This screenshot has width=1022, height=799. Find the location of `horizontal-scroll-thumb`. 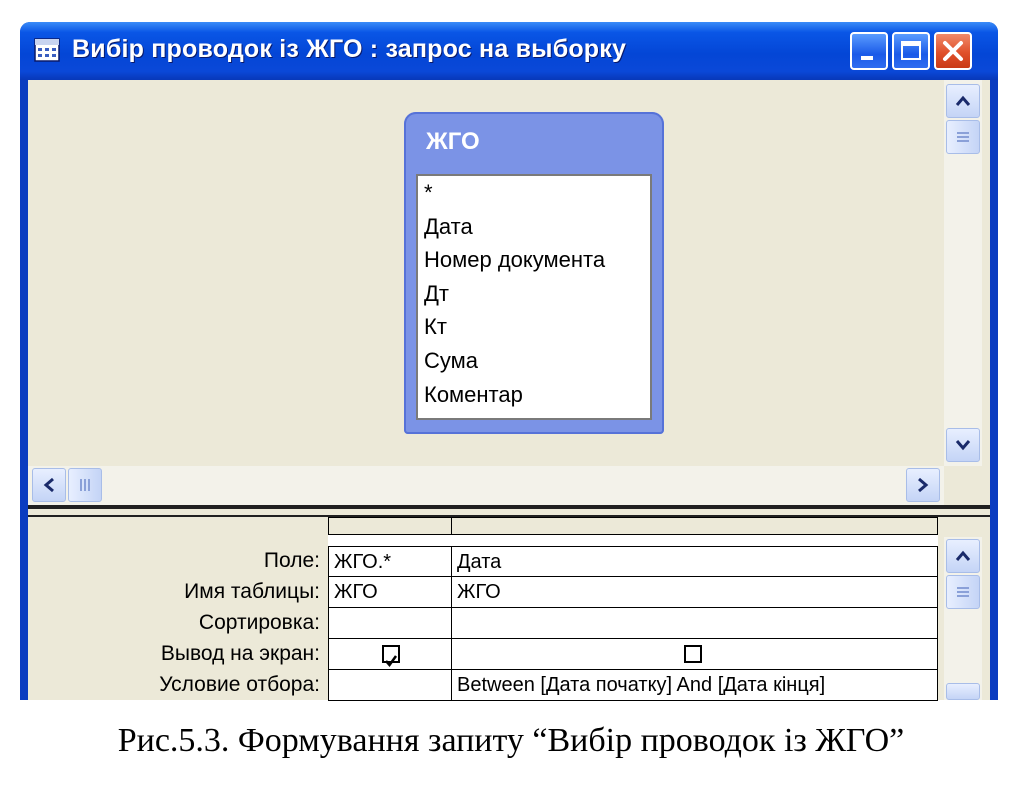

horizontal-scroll-thumb is located at coordinates (85, 485).